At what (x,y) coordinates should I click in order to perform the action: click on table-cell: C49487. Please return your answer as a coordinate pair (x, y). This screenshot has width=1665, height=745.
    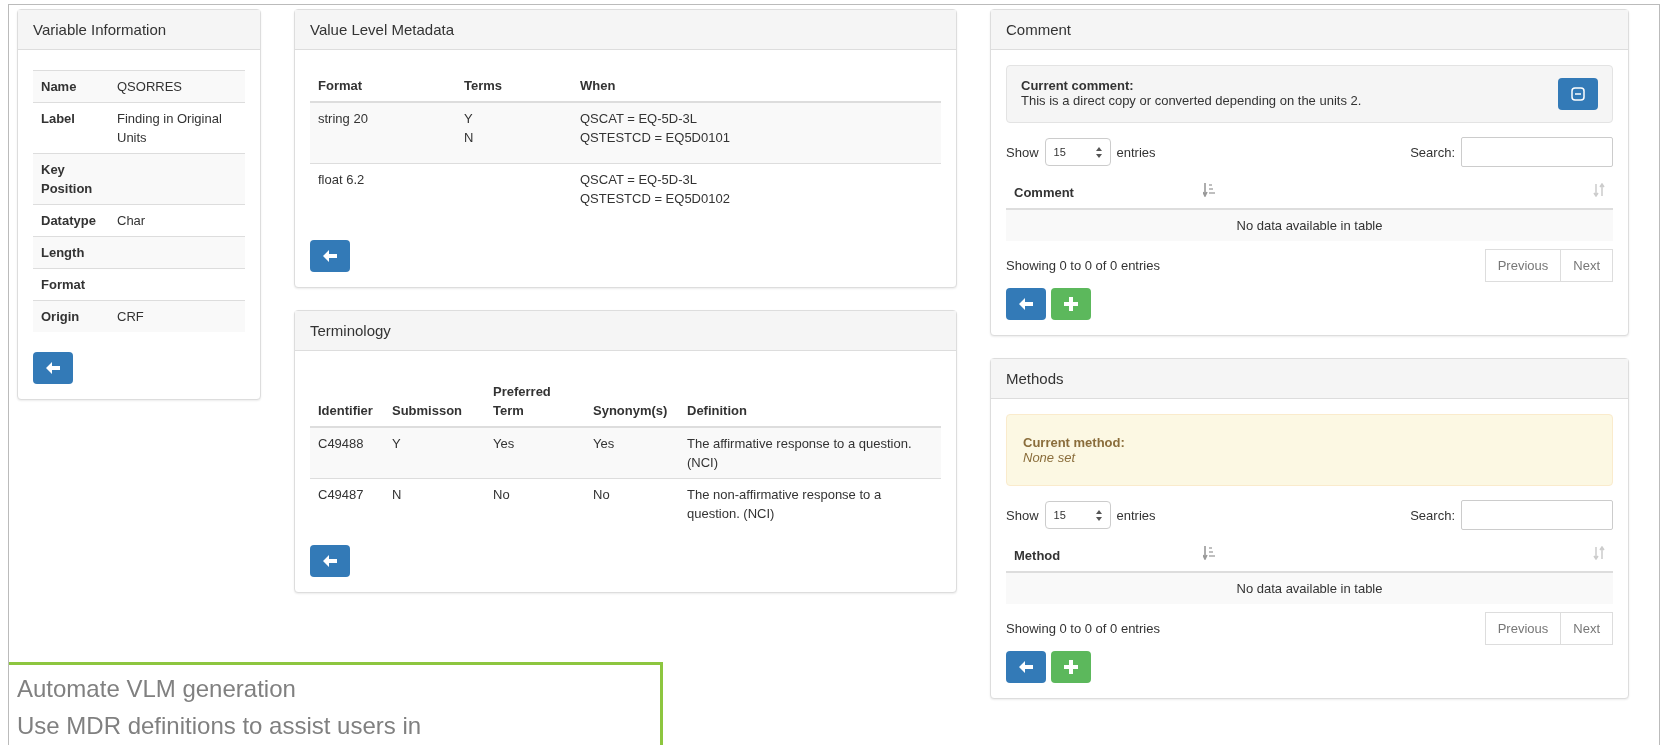
    Looking at the image, I should click on (347, 503).